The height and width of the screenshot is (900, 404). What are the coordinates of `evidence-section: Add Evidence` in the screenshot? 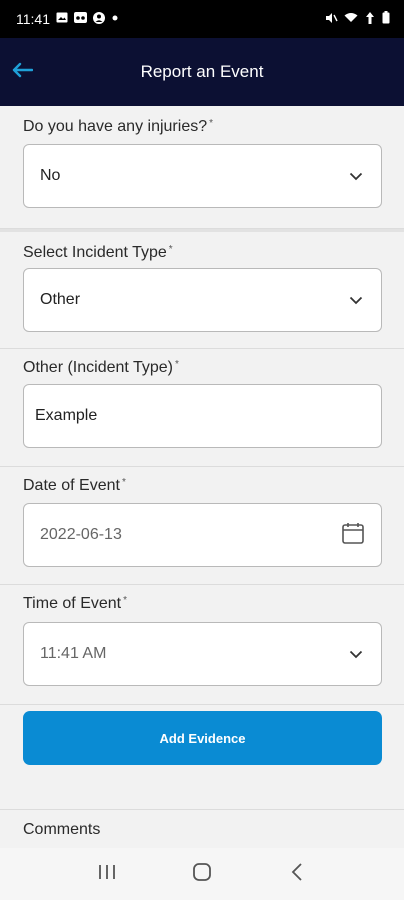 It's located at (202, 757).